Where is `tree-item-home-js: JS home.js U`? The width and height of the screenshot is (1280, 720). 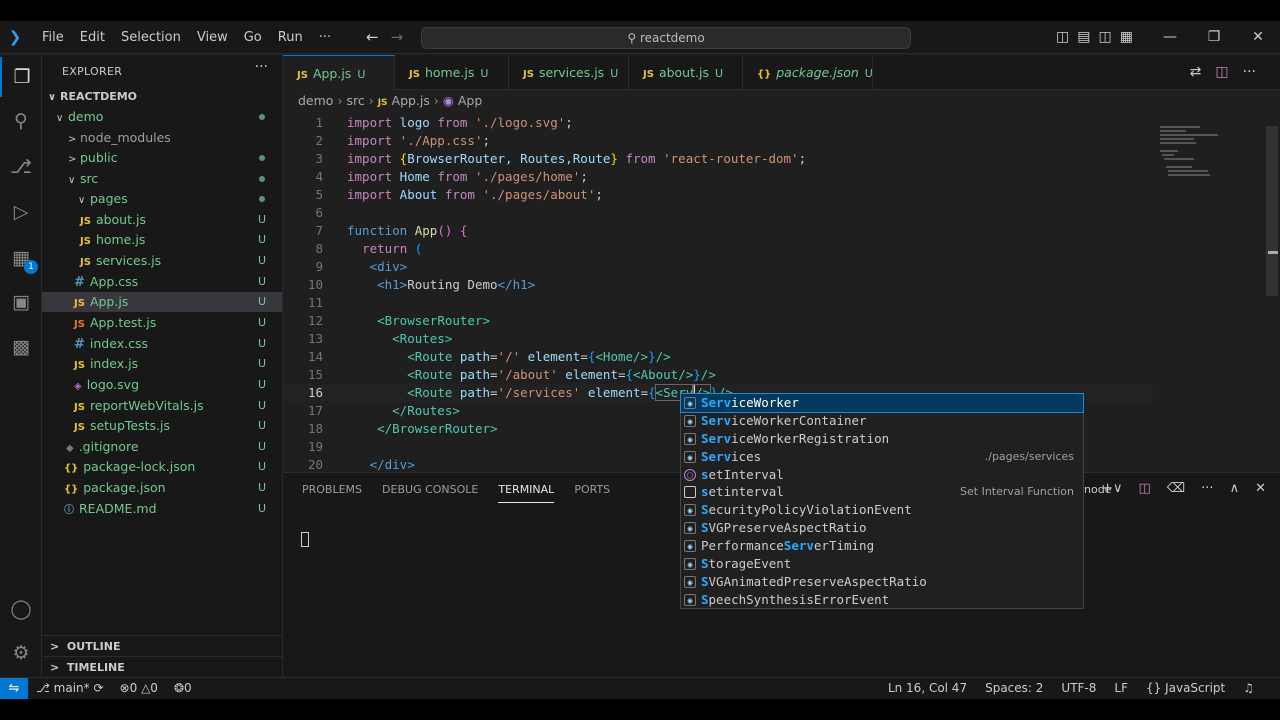
tree-item-home-js: JS home.js U is located at coordinates (162, 240).